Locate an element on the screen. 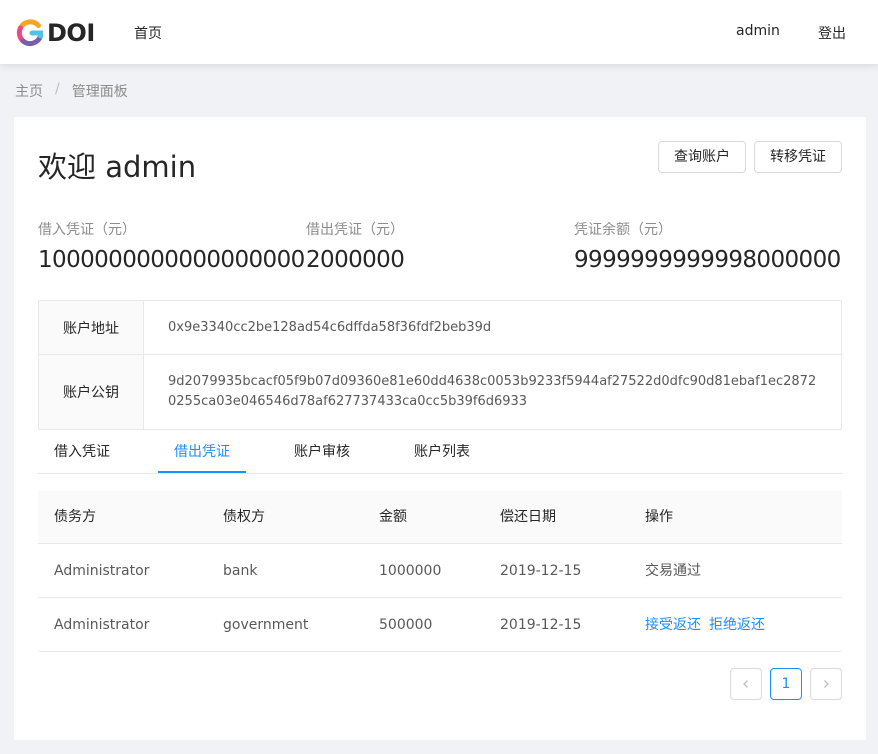 This screenshot has width=878, height=754. cell-actions: 接受返还 拒绝返还 is located at coordinates (705, 625).